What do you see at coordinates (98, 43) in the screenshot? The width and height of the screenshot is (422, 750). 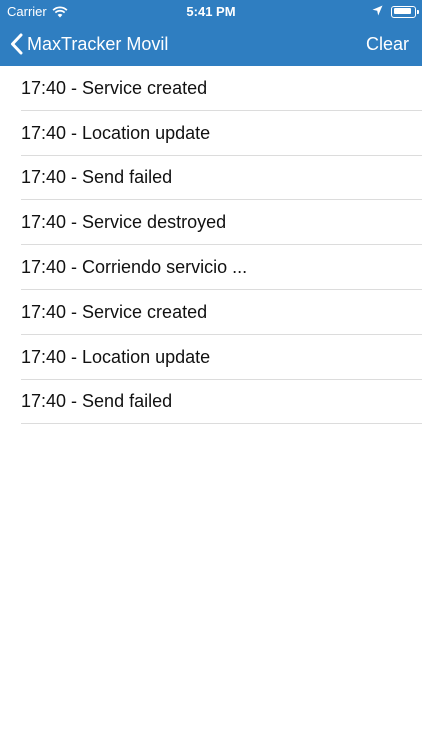 I see `back-button-label: MaxTracker Movil` at bounding box center [98, 43].